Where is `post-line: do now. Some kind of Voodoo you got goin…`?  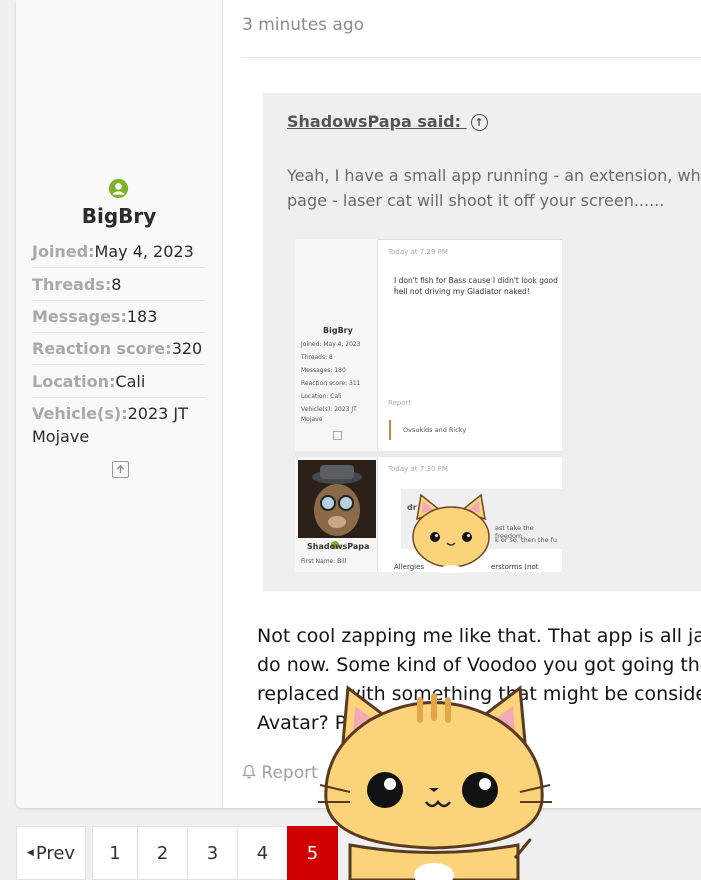 post-line: do now. Some kind of Voodoo you got goin… is located at coordinates (479, 665).